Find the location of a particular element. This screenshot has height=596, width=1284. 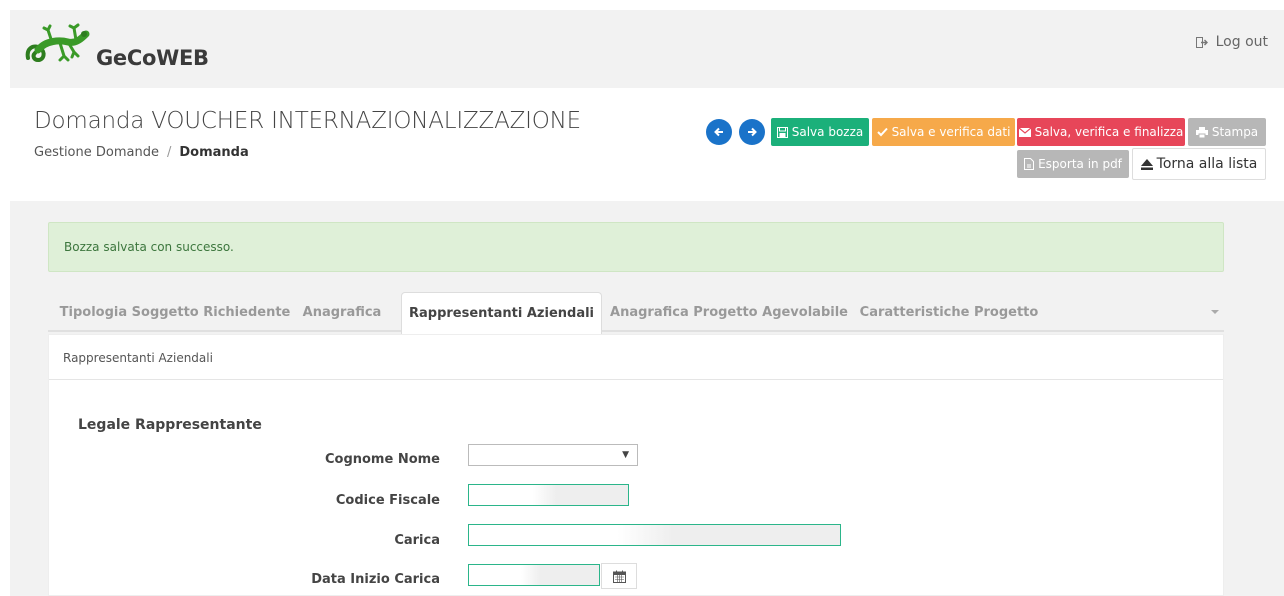

print-label: Stampa is located at coordinates (1235, 132).